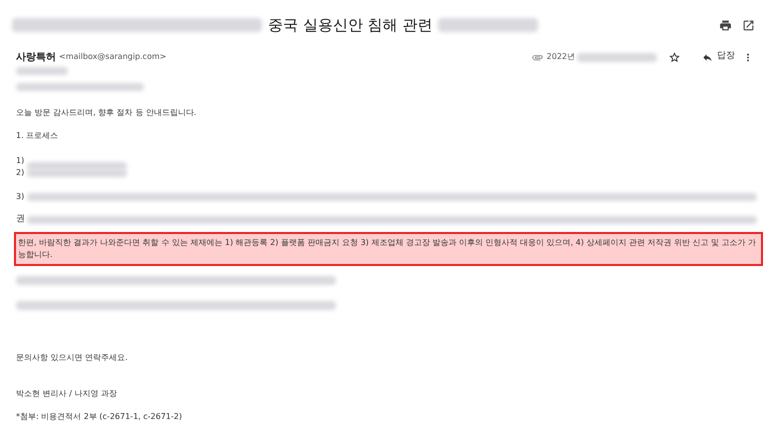 Image resolution: width=765 pixels, height=429 pixels. I want to click on sender-email: <mailbox@sarangip.com>, so click(112, 57).